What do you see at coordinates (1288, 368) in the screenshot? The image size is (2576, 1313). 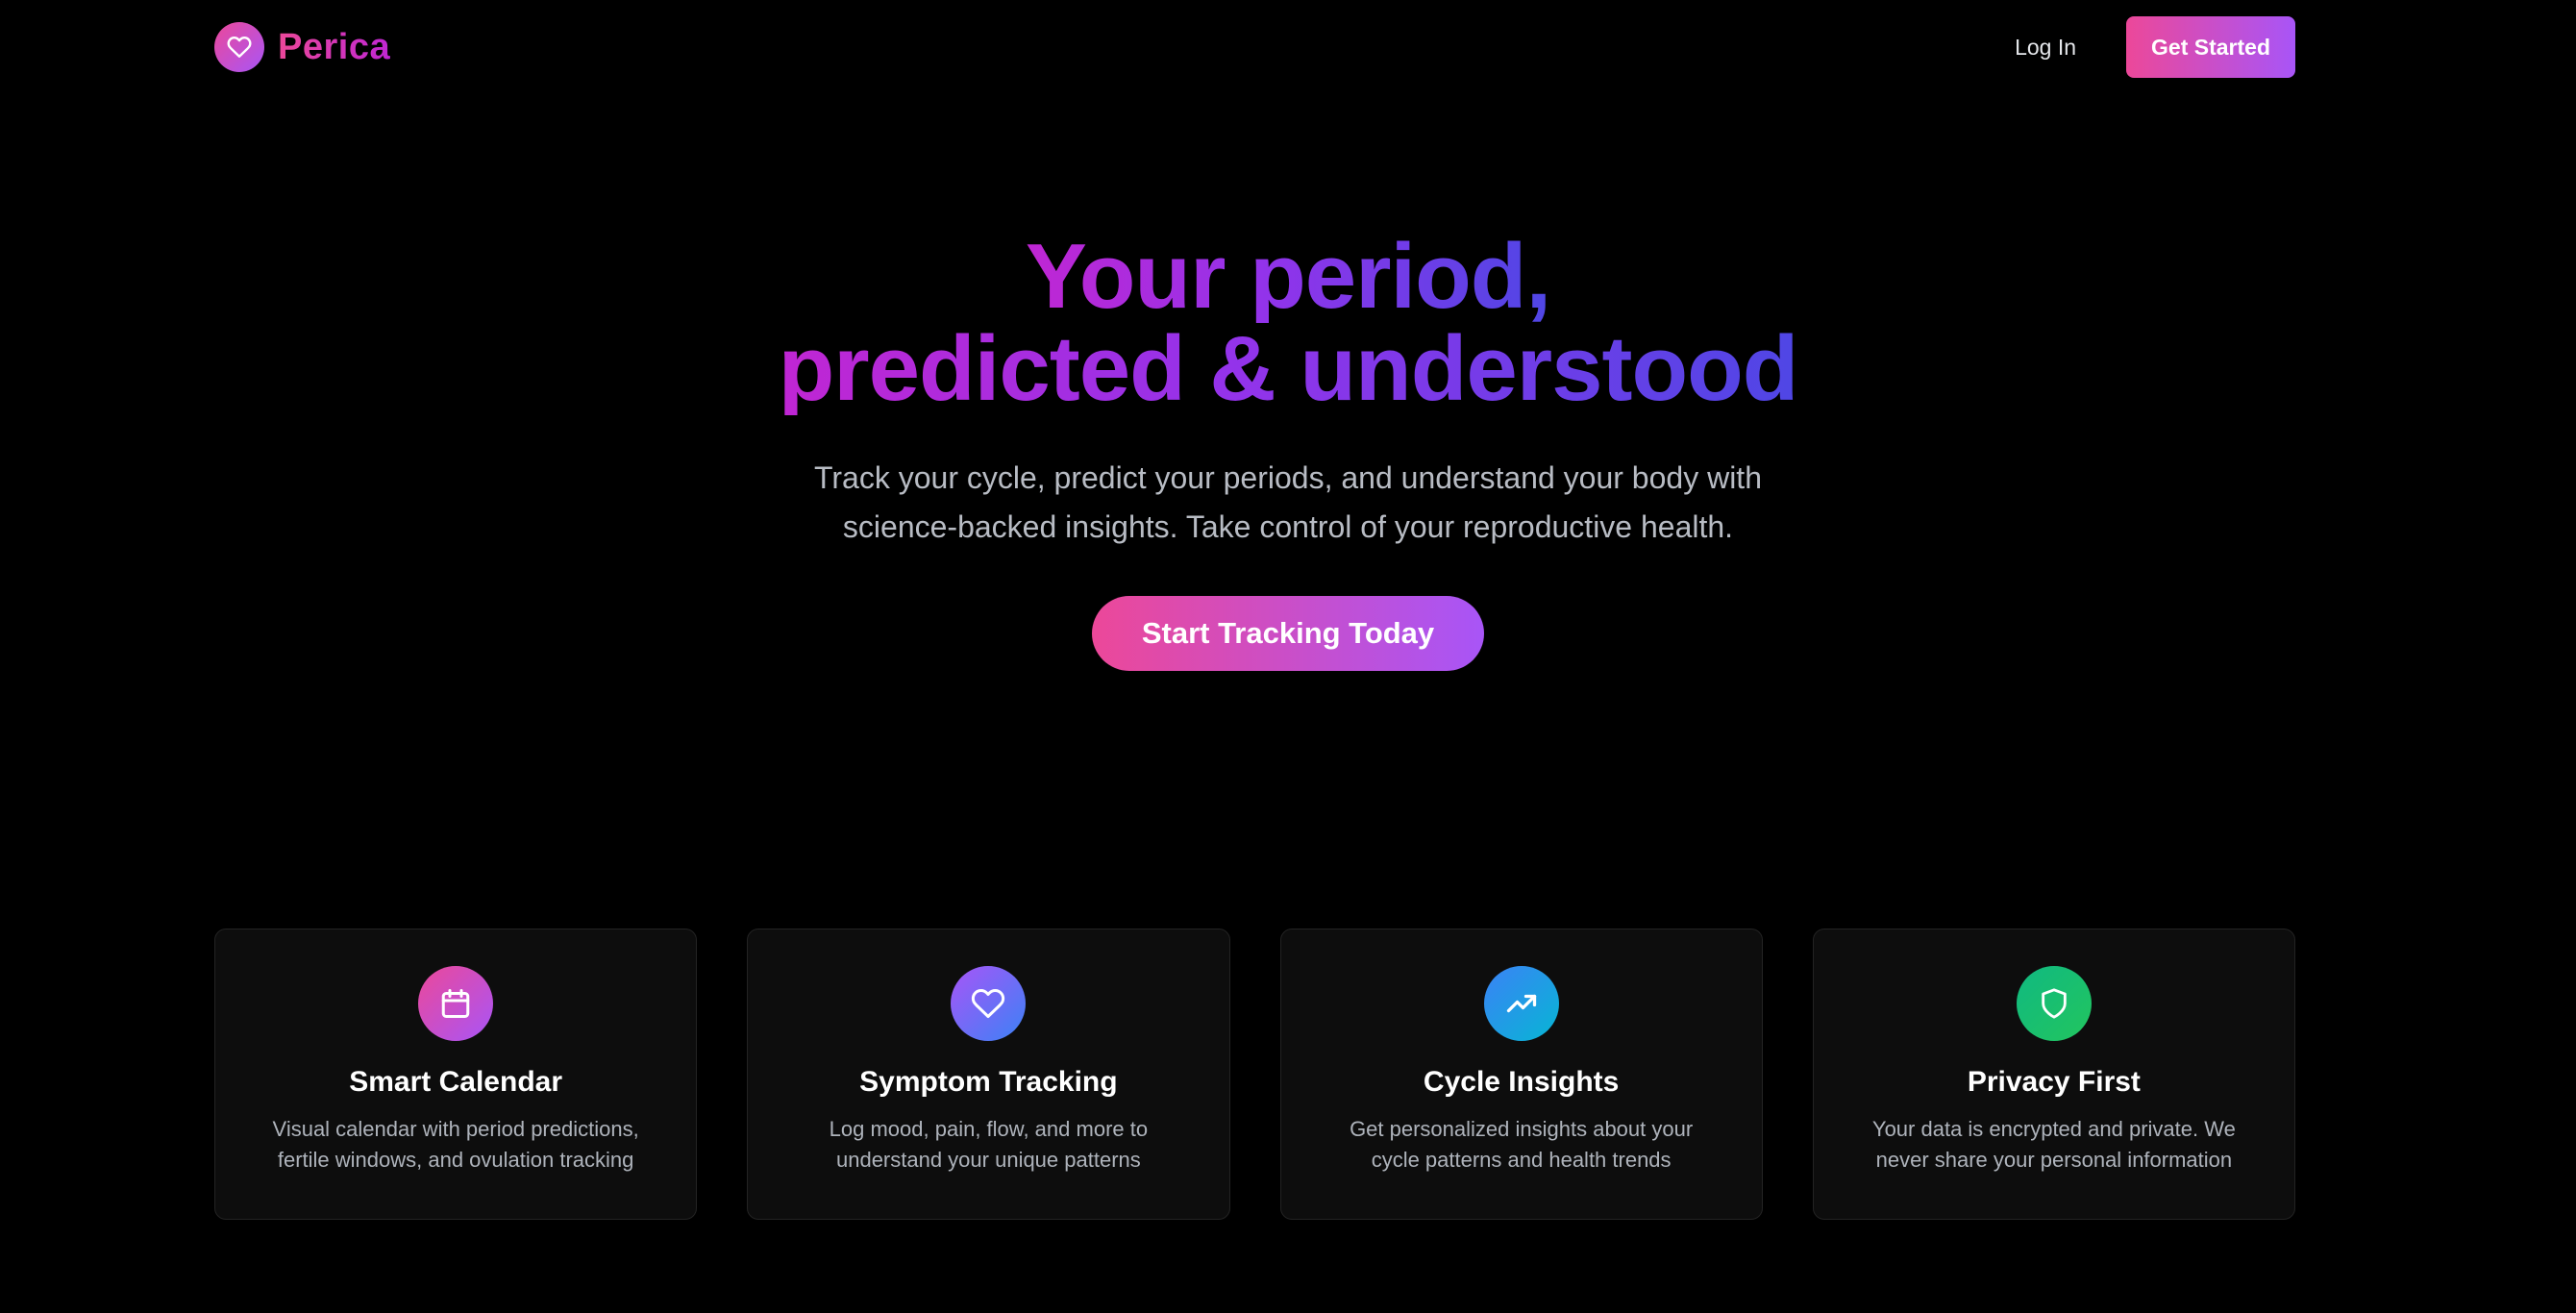 I see `hero-title-line-2: predicted & understood` at bounding box center [1288, 368].